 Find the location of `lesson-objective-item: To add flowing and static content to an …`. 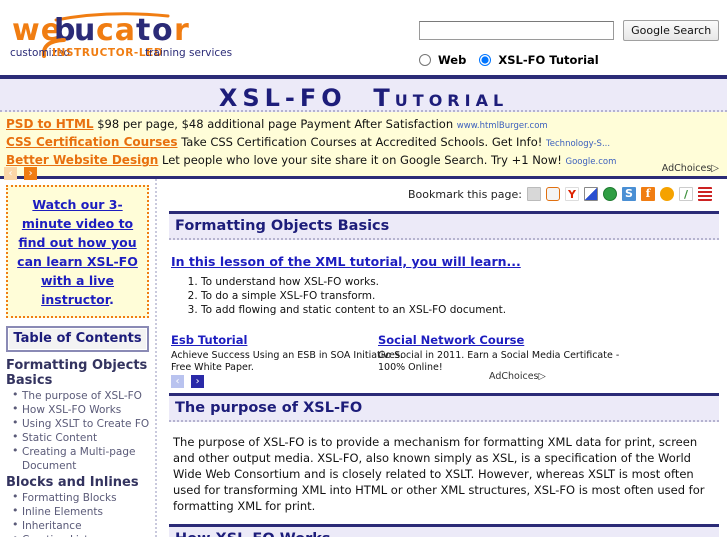

lesson-objective-item: To add flowing and static content to an … is located at coordinates (460, 310).